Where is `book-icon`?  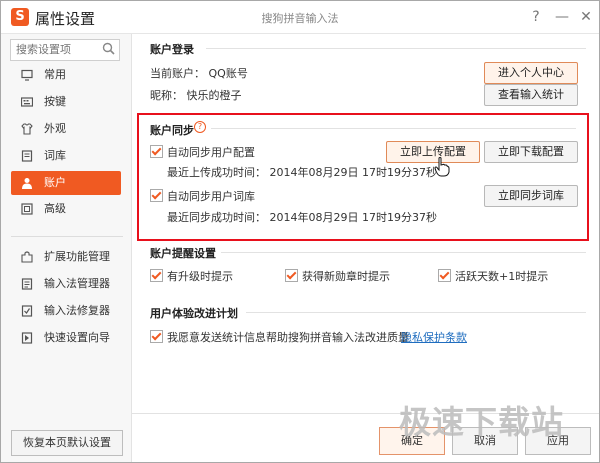 book-icon is located at coordinates (27, 156).